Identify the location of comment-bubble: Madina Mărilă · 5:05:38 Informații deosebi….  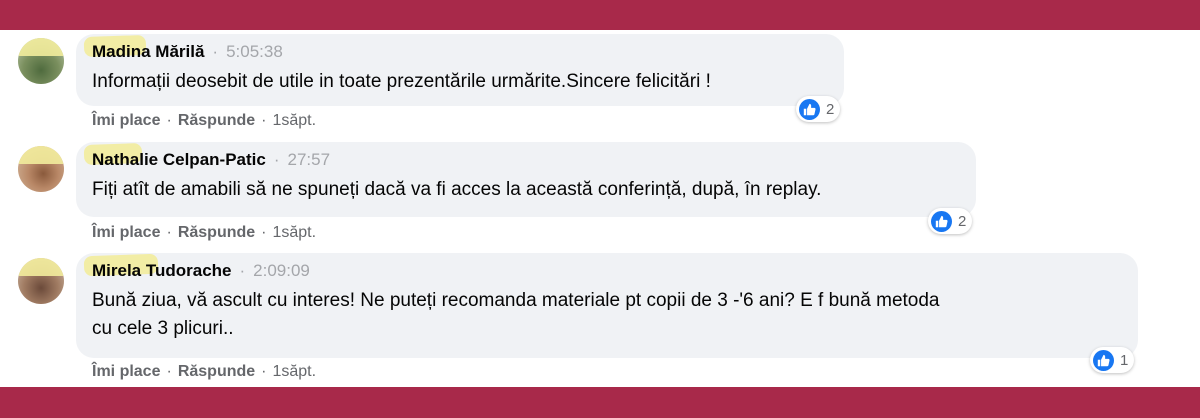
(460, 70).